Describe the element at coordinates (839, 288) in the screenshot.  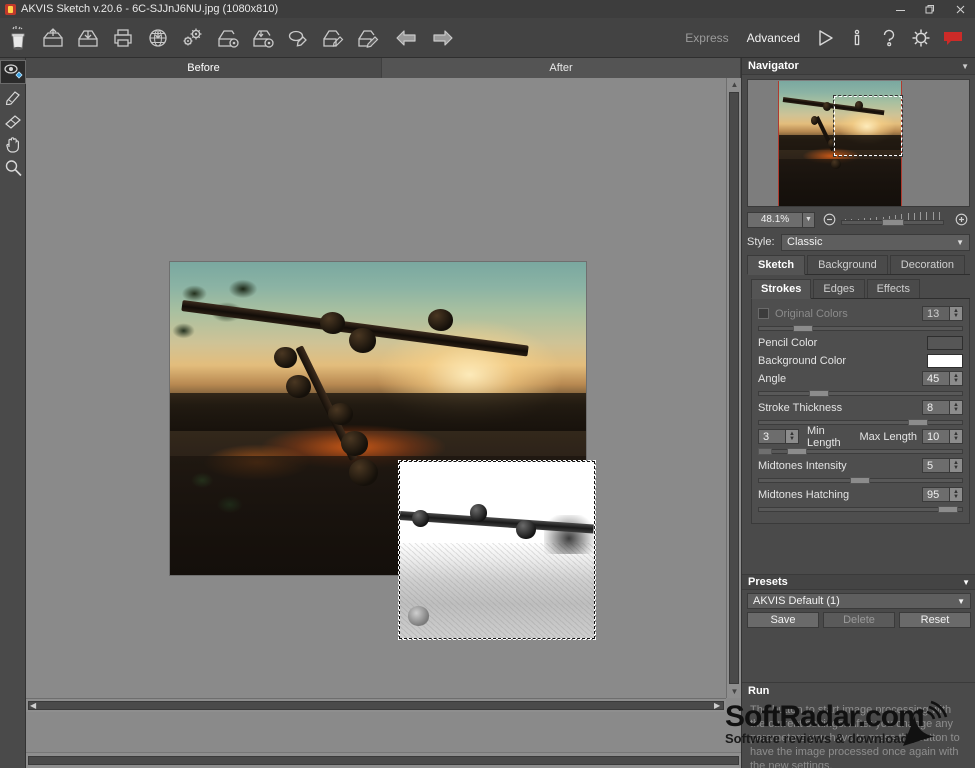
I see `tab-edges: Edges` at that location.